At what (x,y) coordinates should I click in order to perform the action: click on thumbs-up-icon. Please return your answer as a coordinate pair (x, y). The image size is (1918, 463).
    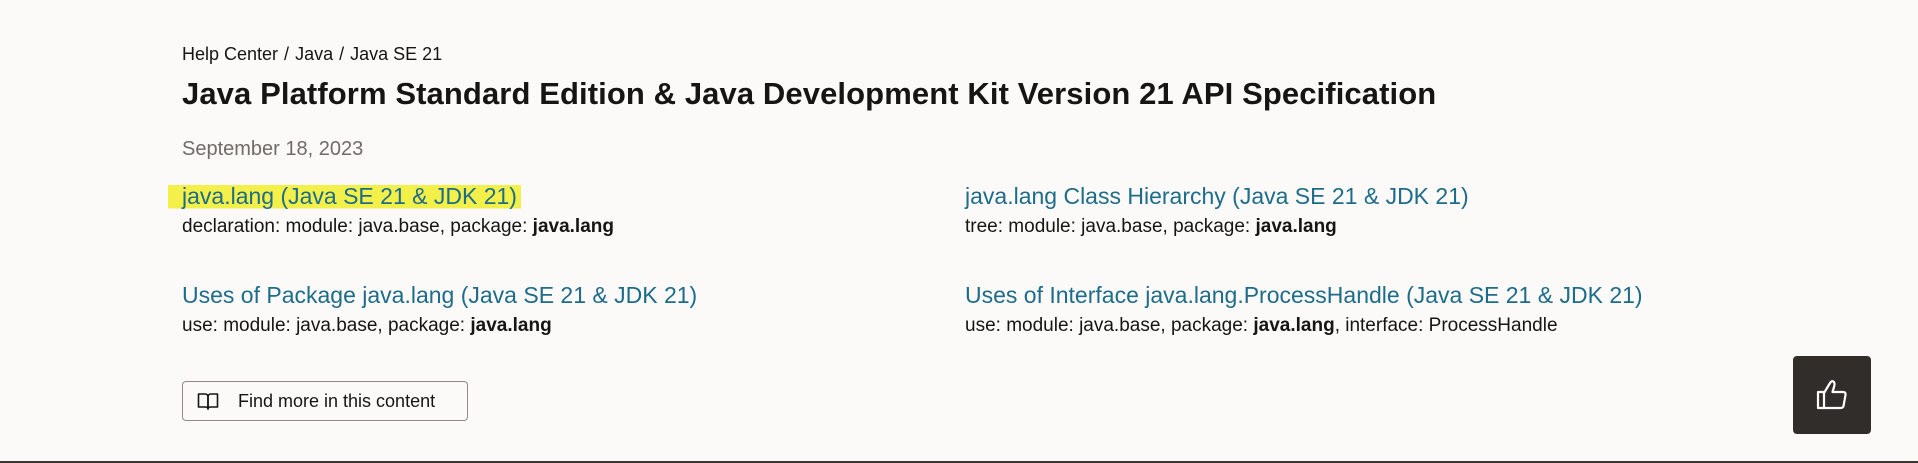
    Looking at the image, I should click on (1832, 395).